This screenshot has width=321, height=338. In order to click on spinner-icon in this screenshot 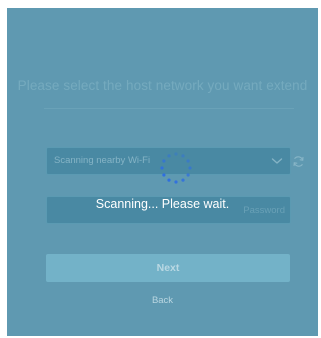, I will do `click(176, 168)`.